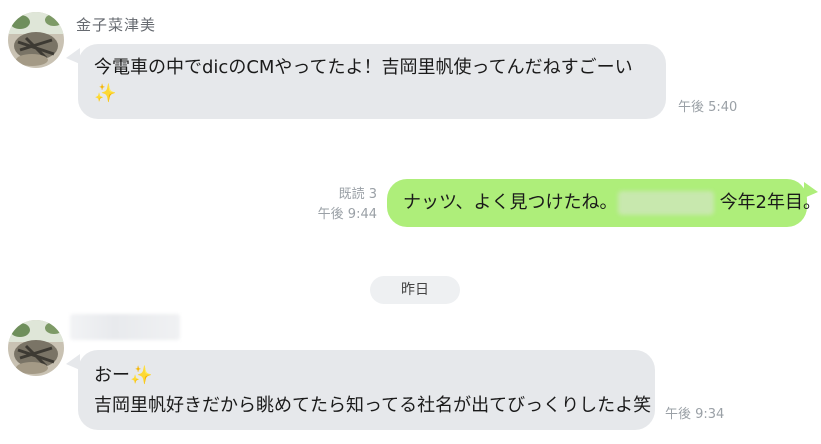 This screenshot has width=821, height=444. I want to click on message-time: 午後 9:34, so click(695, 414).